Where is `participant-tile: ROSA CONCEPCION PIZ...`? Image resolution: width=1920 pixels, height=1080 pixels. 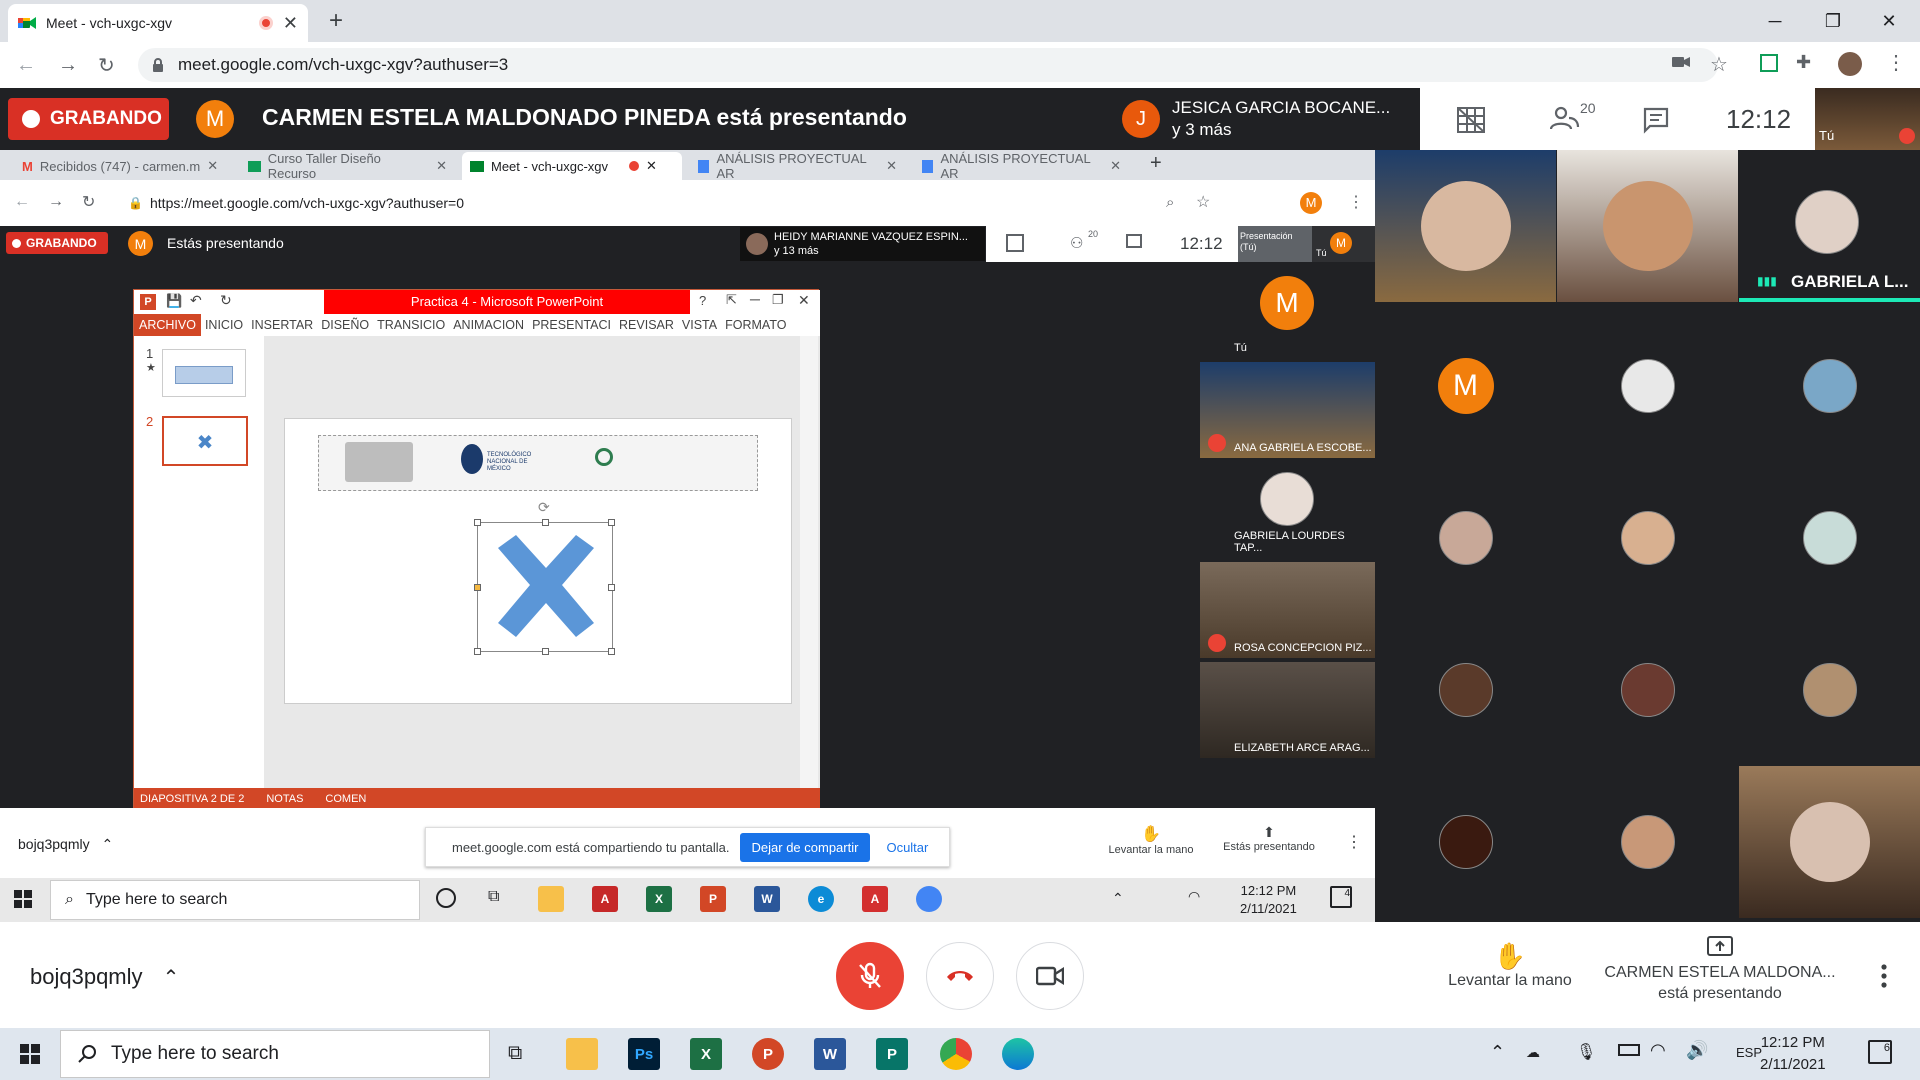
participant-tile: ROSA CONCEPCION PIZ... is located at coordinates (1287, 610).